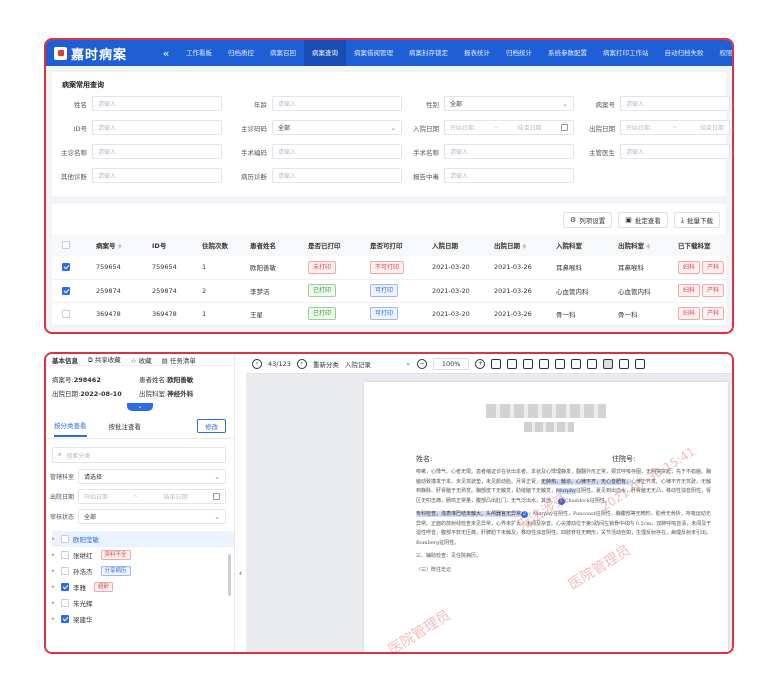 The height and width of the screenshot is (674, 780). I want to click on collapse-sidebar-icon: ‹, so click(240, 577).